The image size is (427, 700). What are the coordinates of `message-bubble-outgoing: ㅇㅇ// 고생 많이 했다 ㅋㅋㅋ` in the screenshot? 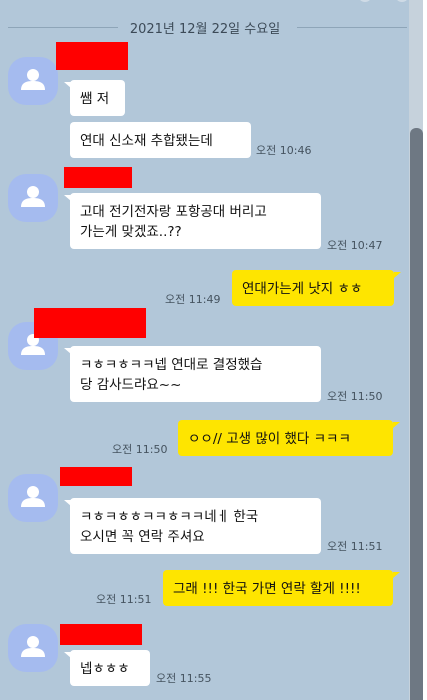 It's located at (285, 438).